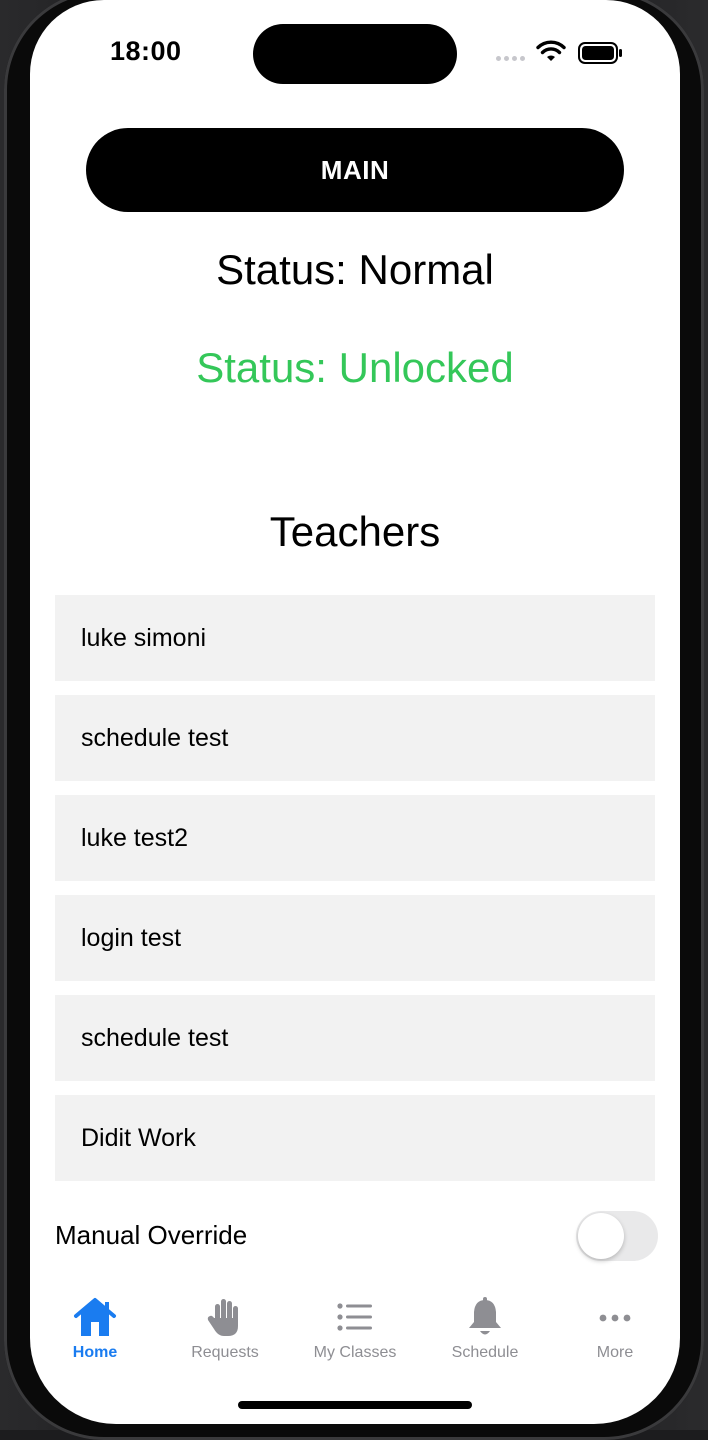  I want to click on tab-requests-label: Requests, so click(225, 1352).